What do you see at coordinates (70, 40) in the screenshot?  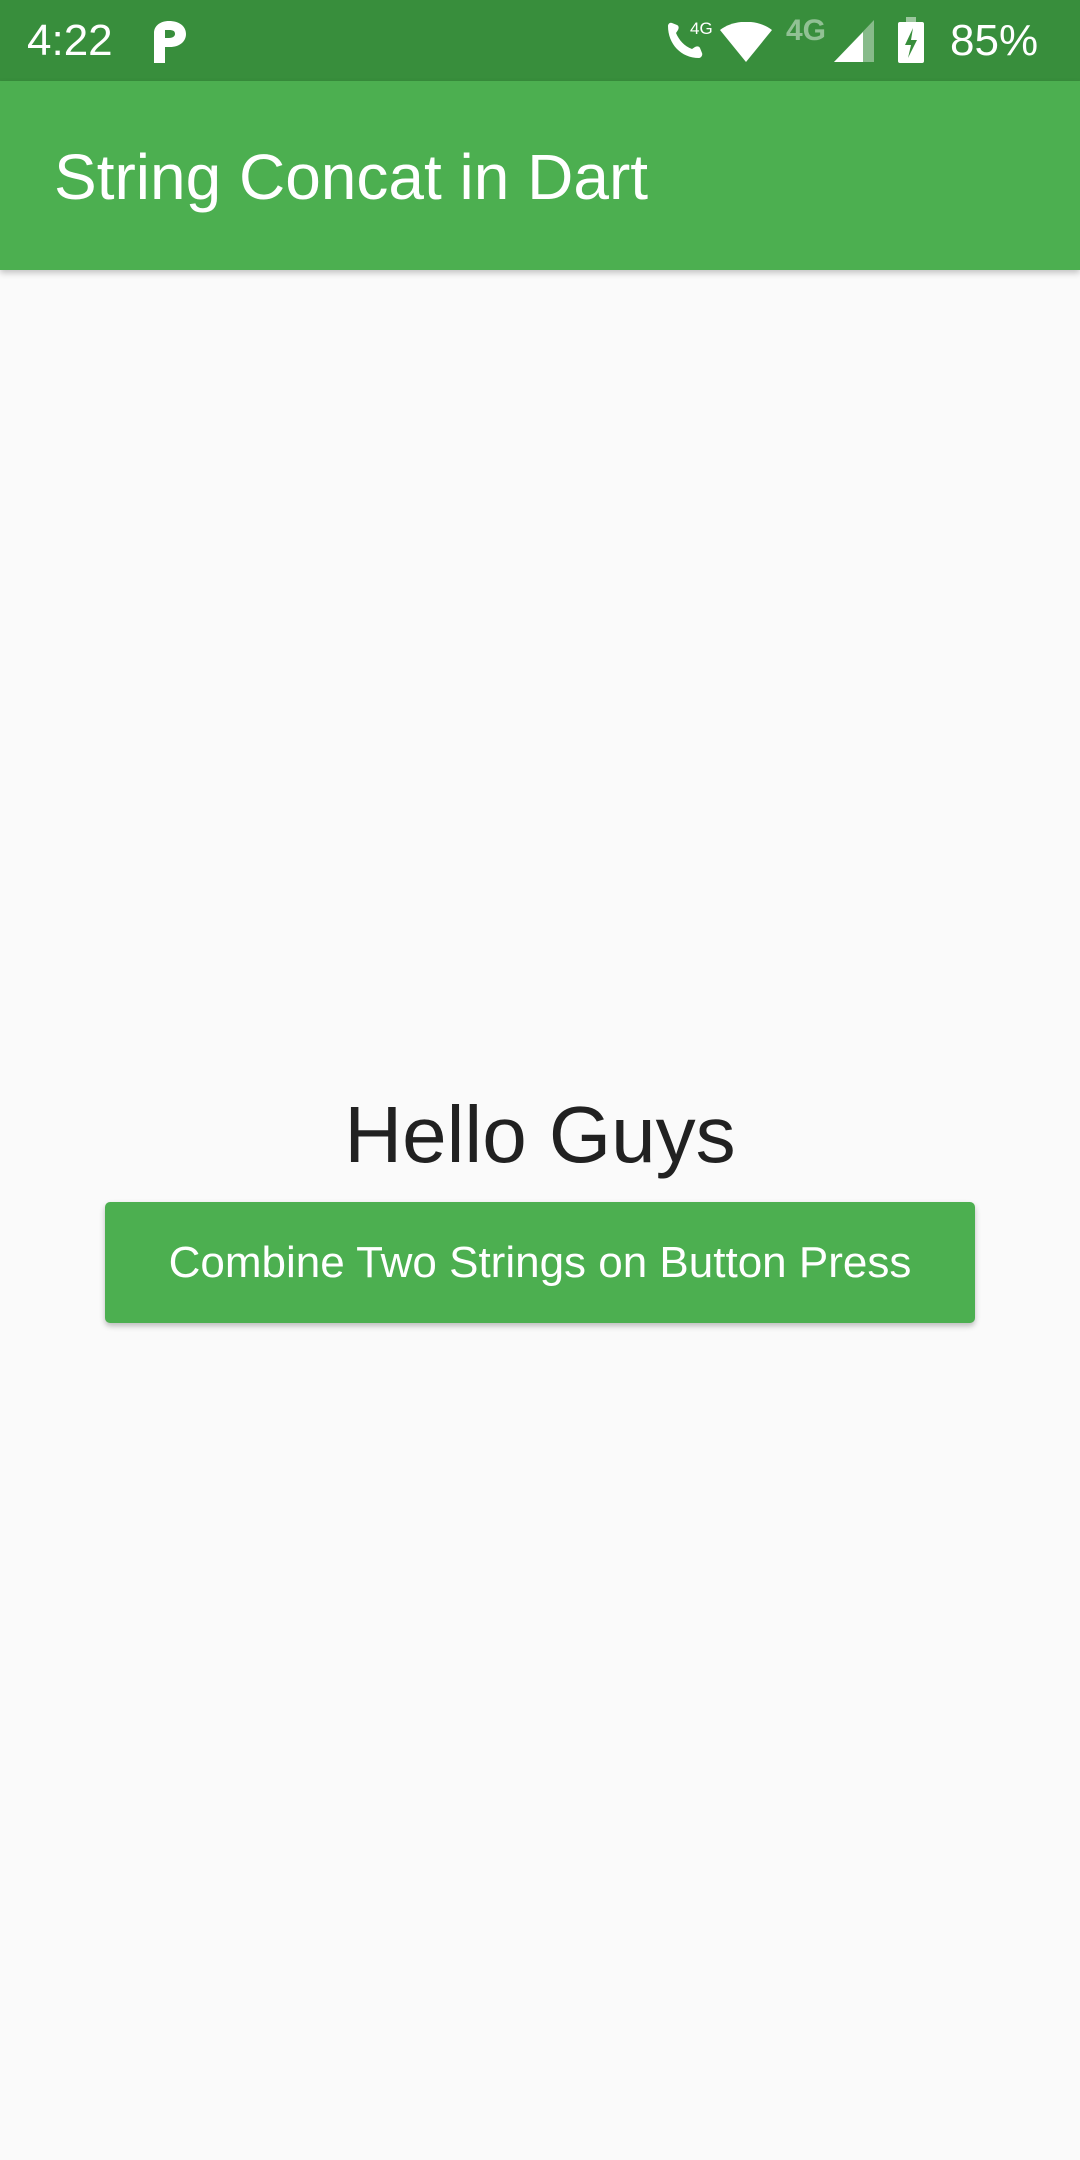 I see `status-time: 4:22` at bounding box center [70, 40].